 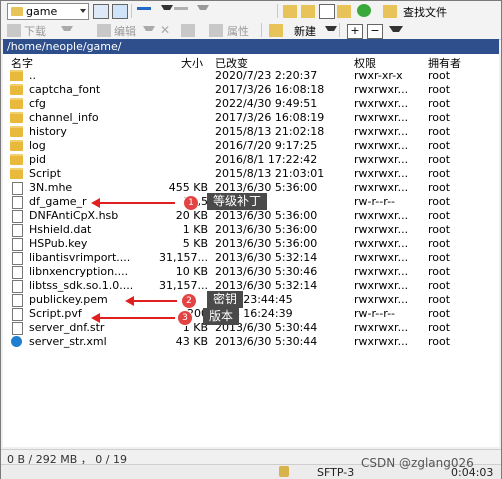 I want to click on file-name: Script.pvf, so click(x=55, y=313).